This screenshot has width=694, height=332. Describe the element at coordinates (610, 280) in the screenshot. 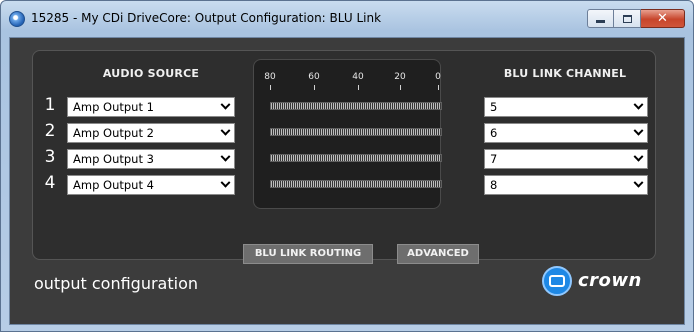

I see `brand-logo-text: crown` at that location.